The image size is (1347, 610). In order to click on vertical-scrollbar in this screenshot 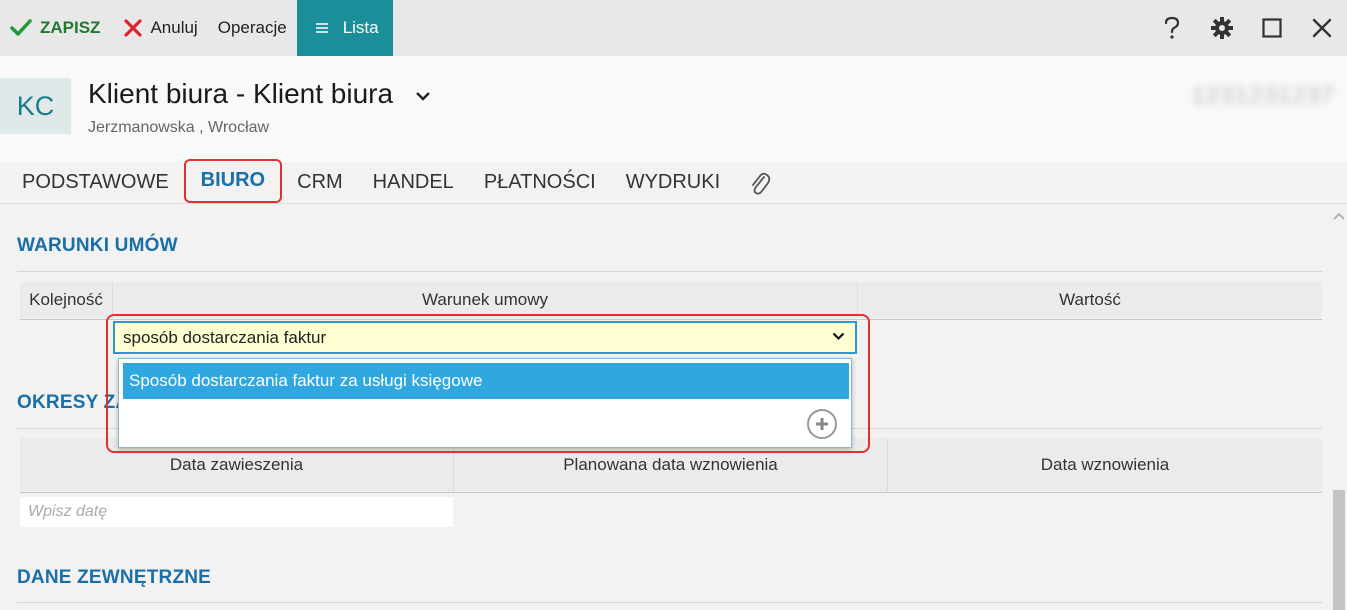, I will do `click(1338, 407)`.